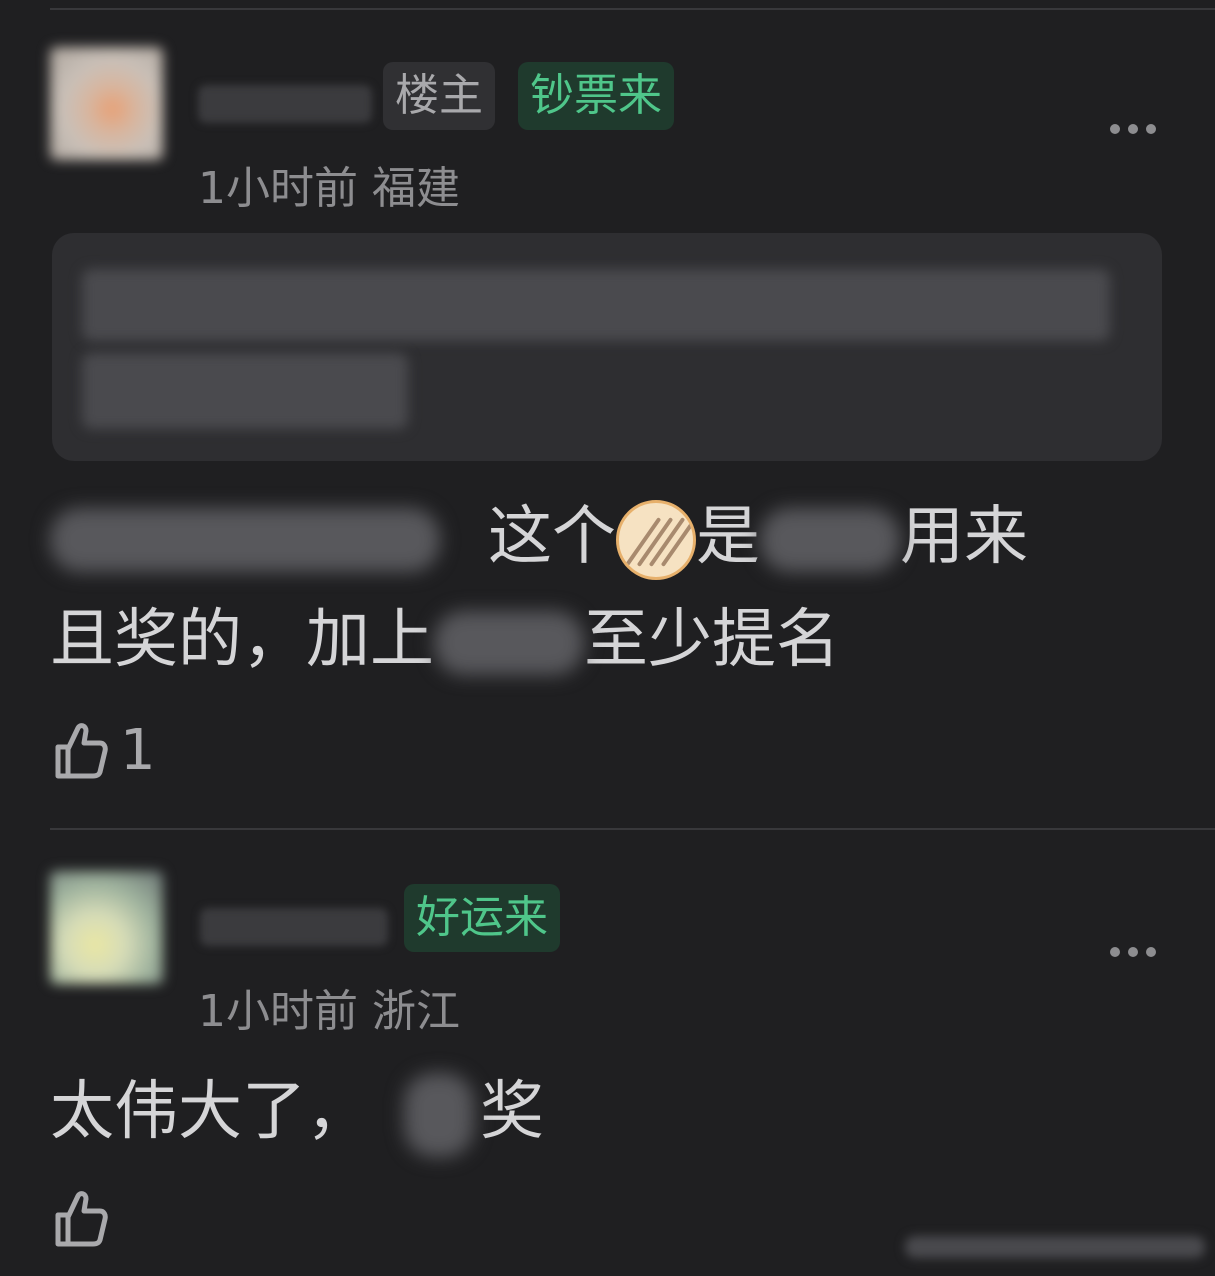 This screenshot has width=1215, height=1276. I want to click on fan-badge: 好运来, so click(482, 918).